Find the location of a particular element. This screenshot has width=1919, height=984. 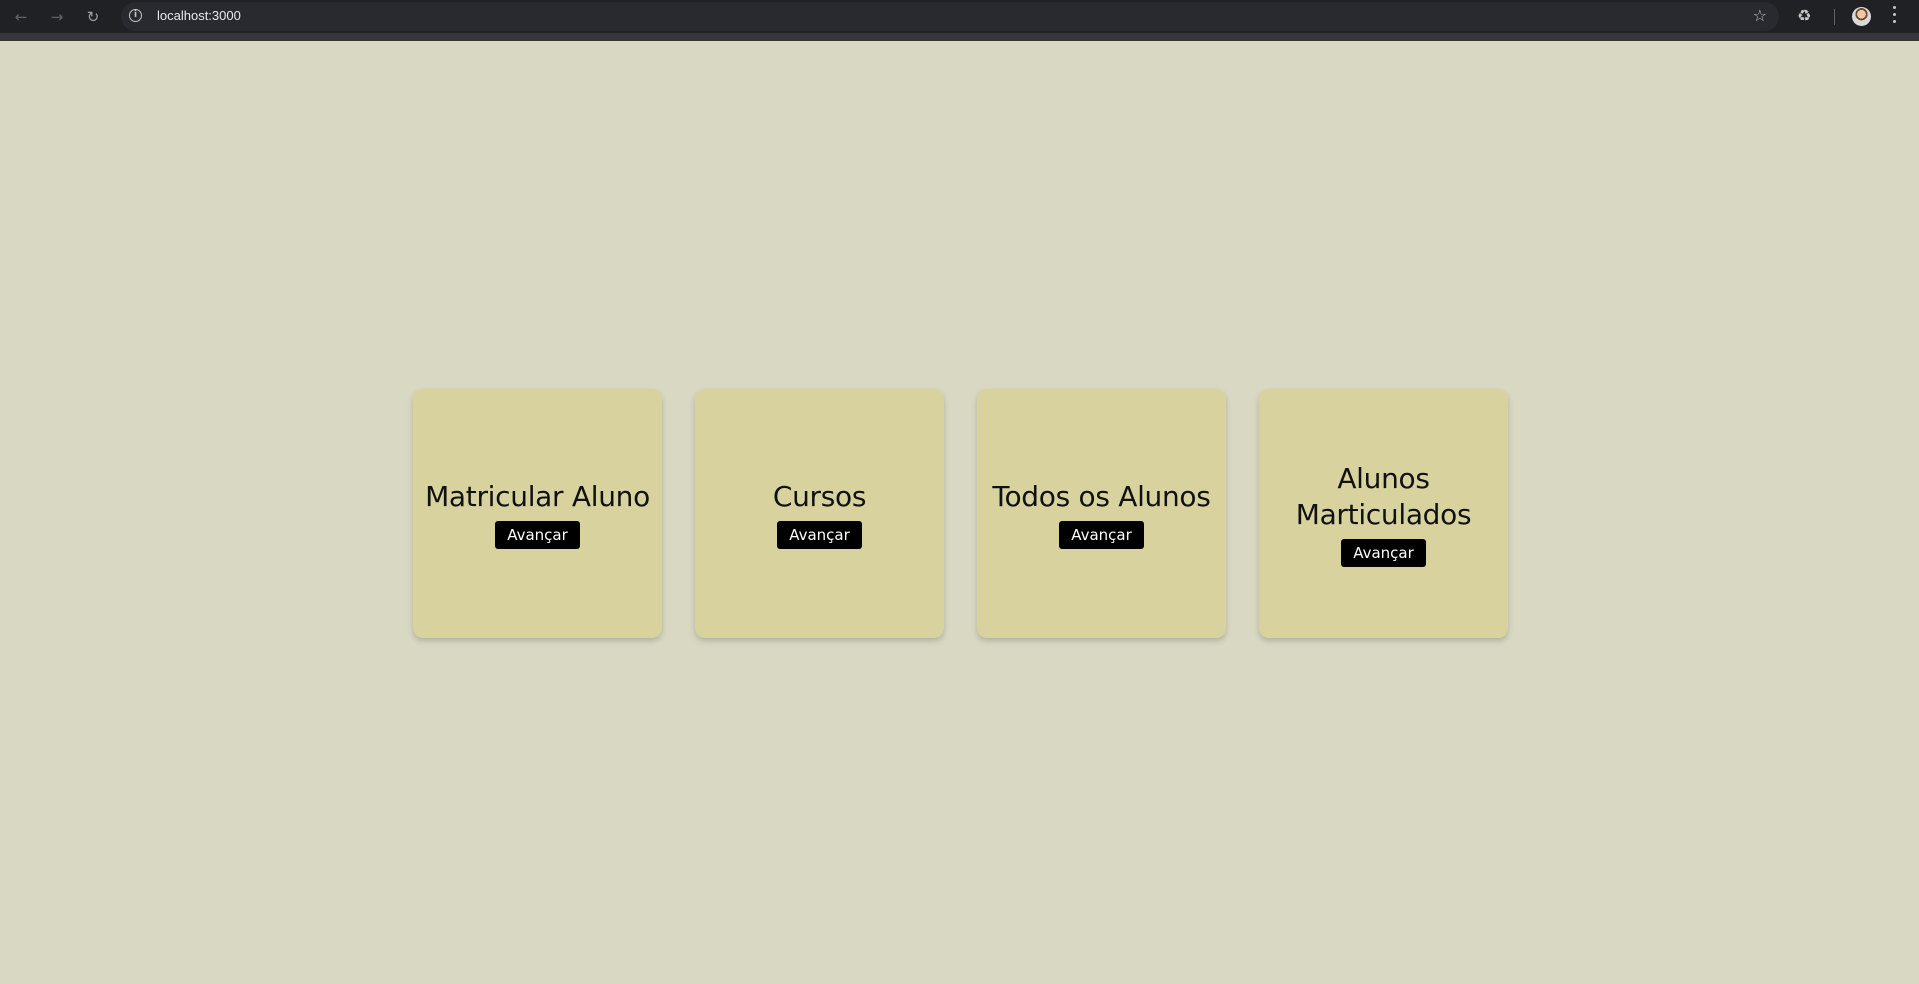

browser-toolbar: ← → ↻ i localhost:3000 ☆ ♻ is located at coordinates (959, 20).